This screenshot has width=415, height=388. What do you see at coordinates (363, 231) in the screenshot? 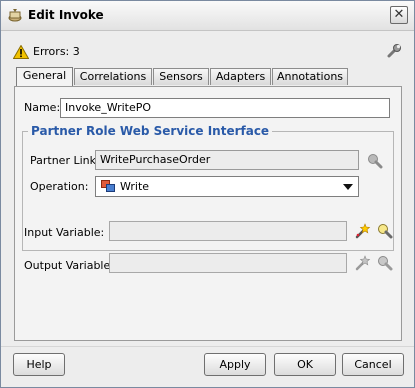
I see `create-variable-icon` at bounding box center [363, 231].